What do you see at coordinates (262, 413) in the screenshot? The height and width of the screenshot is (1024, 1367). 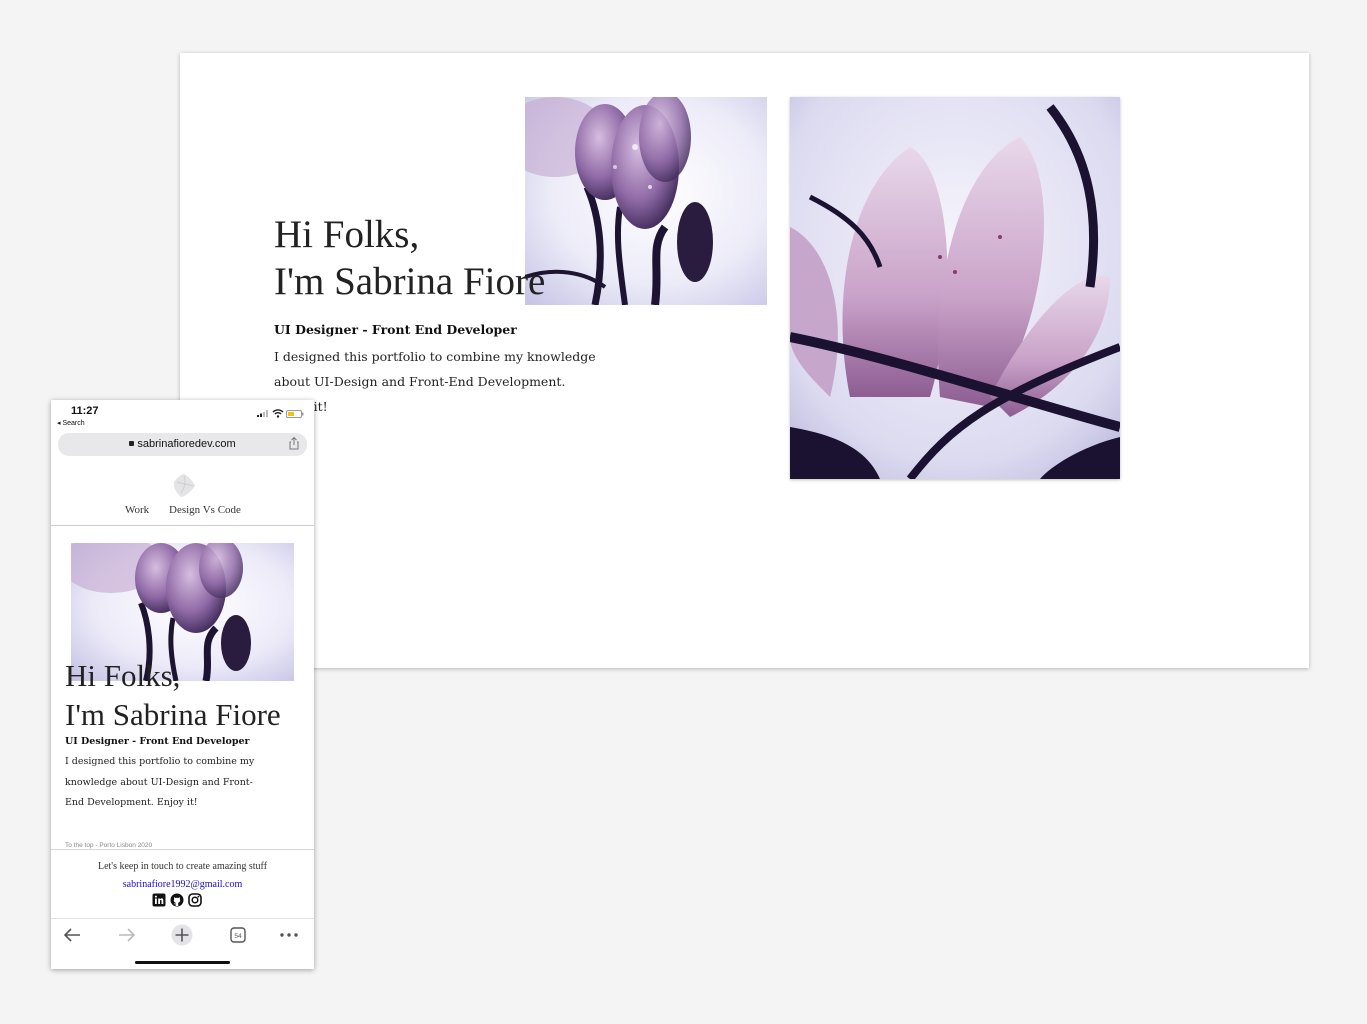 I see `cell-signal-icon` at bounding box center [262, 413].